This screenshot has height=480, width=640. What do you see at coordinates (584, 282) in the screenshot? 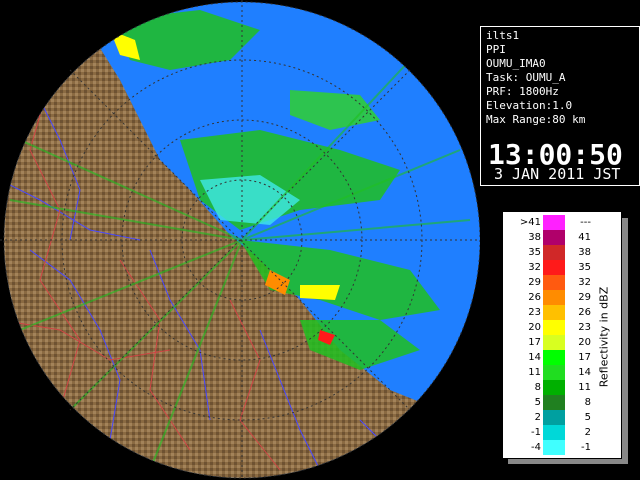
I see `legend-upper-bound: 32` at bounding box center [584, 282].